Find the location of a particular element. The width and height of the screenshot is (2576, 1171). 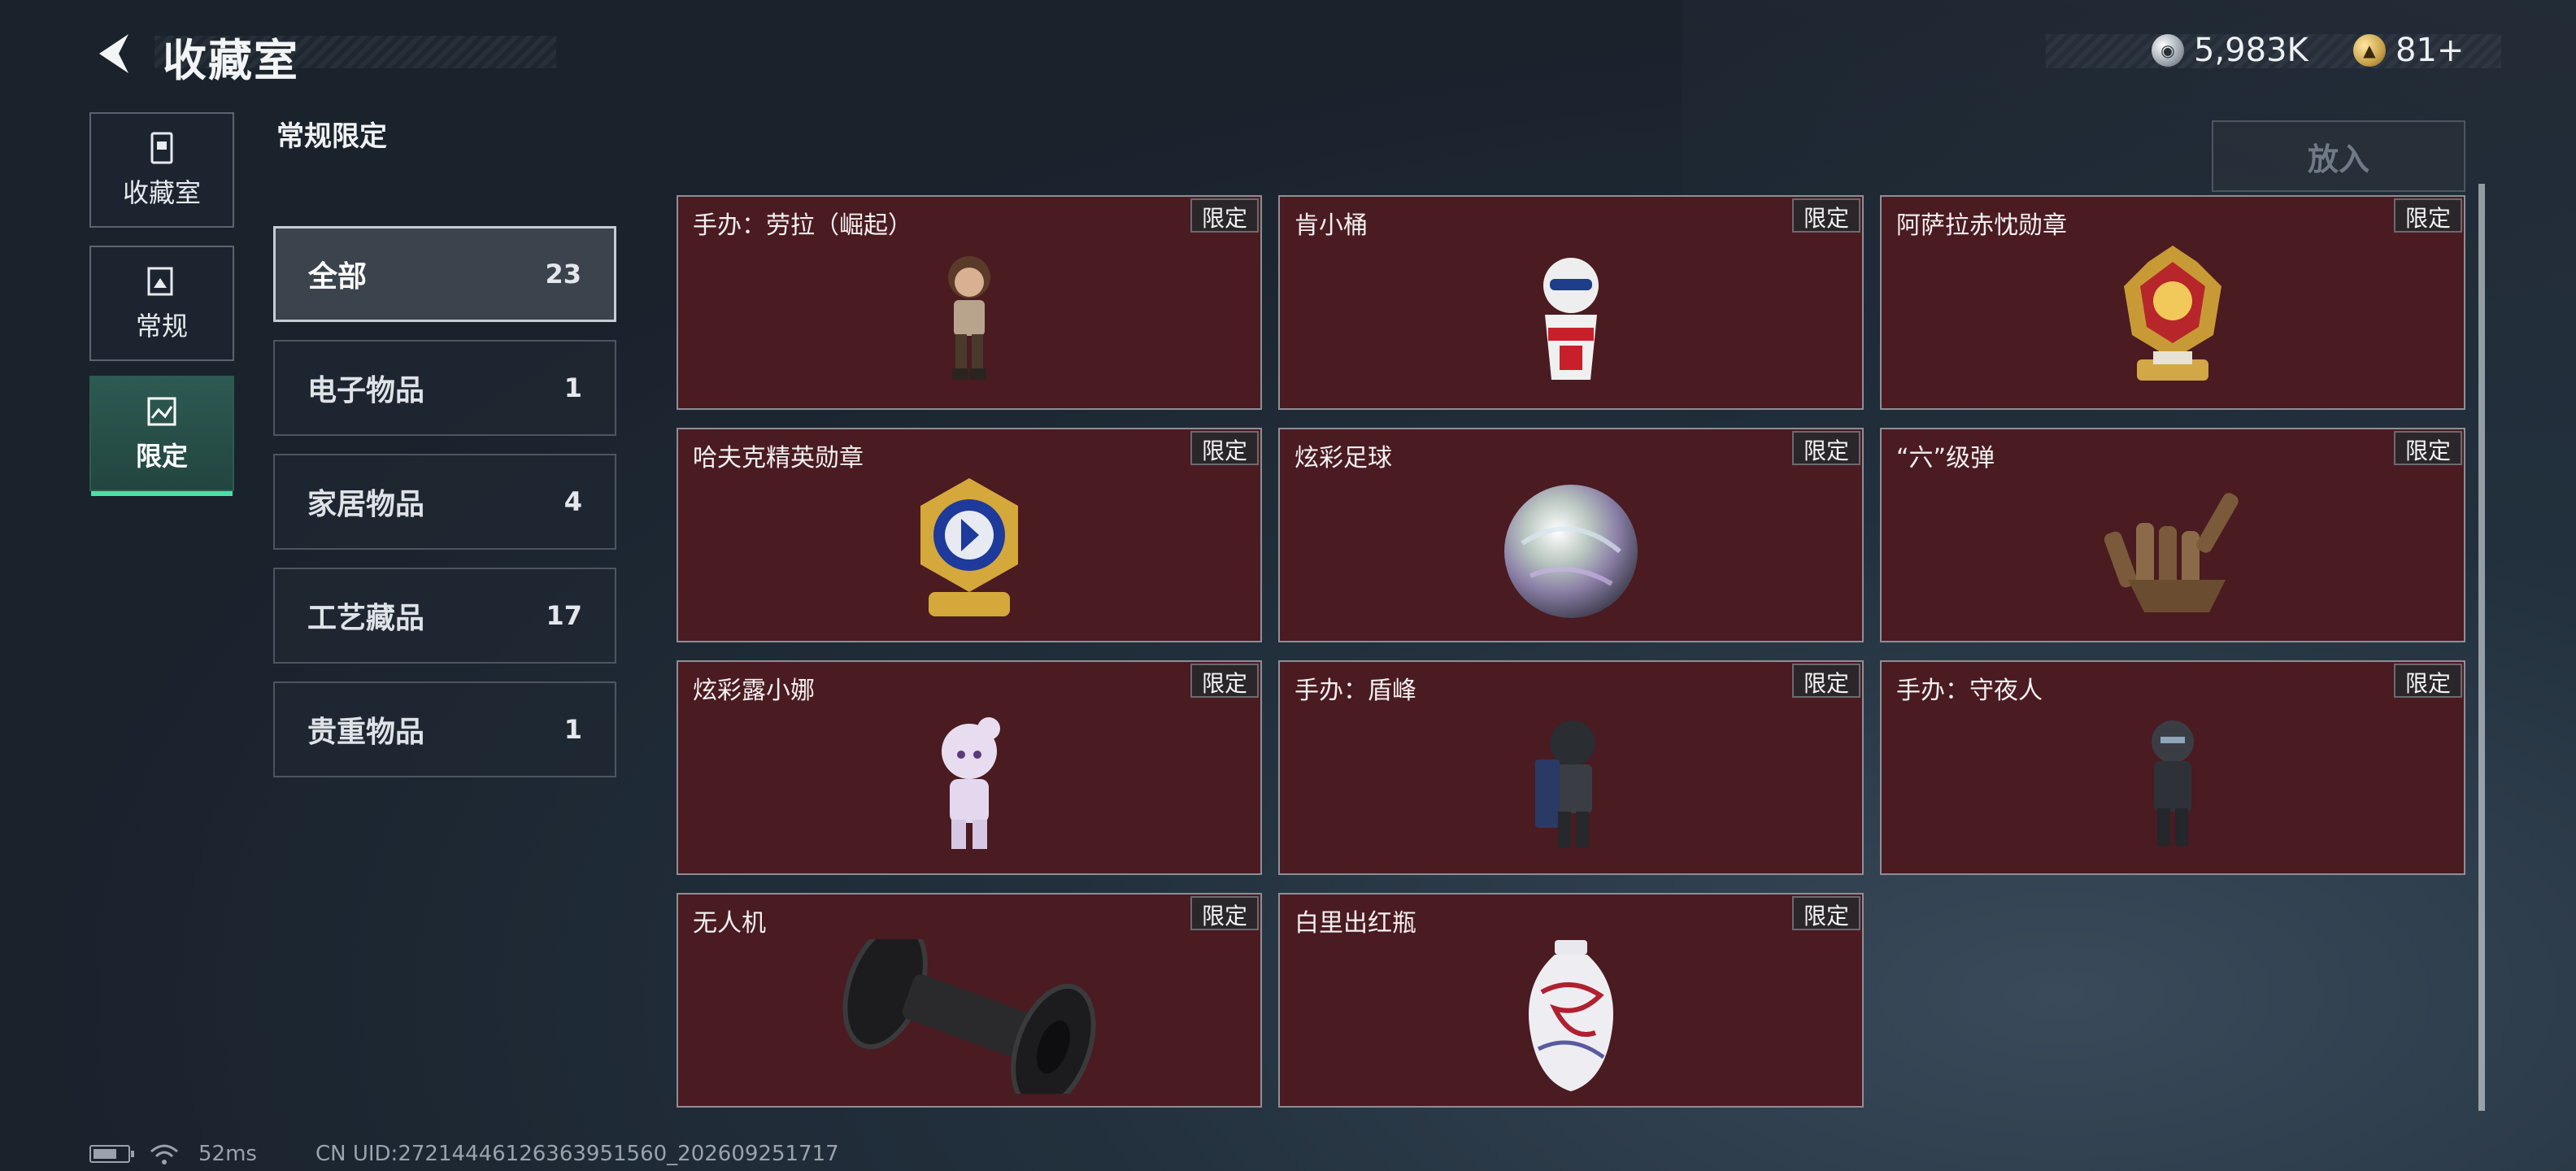

rail-tab-collection-room: 收藏室 is located at coordinates (161, 170).